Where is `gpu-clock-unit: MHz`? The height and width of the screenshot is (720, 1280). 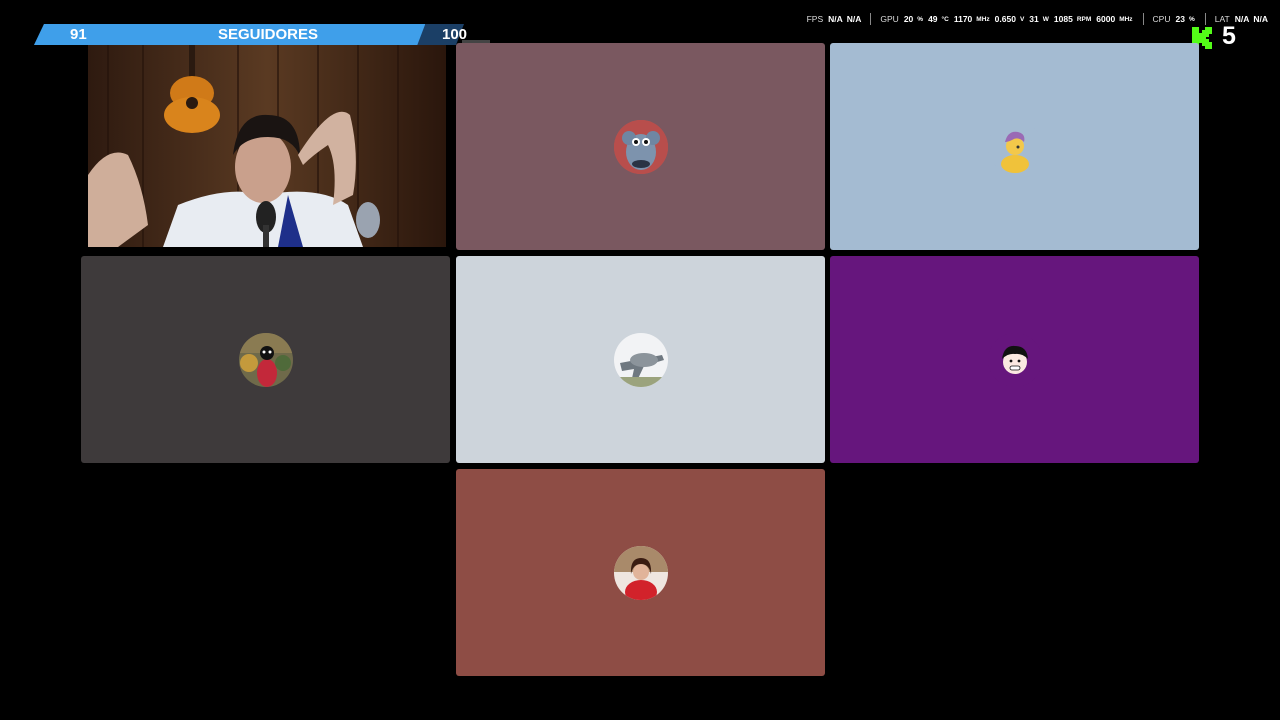 gpu-clock-unit: MHz is located at coordinates (983, 19).